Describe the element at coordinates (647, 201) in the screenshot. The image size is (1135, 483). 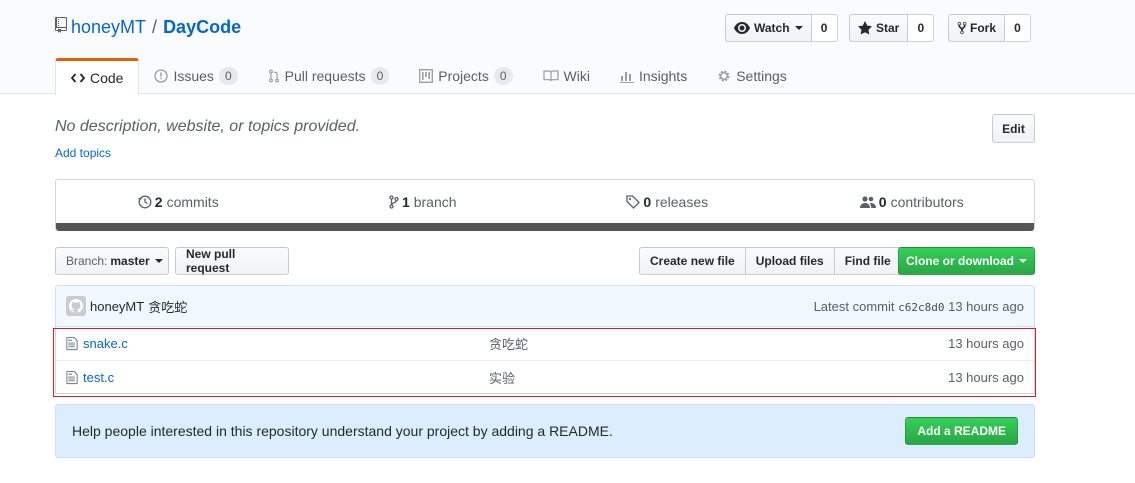
I see `releases-count: 0` at that location.